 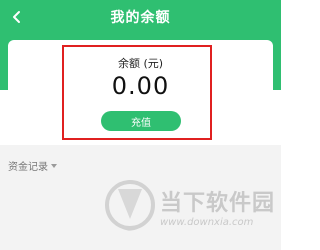 What do you see at coordinates (141, 121) in the screenshot?
I see `recharge-button: 充值` at bounding box center [141, 121].